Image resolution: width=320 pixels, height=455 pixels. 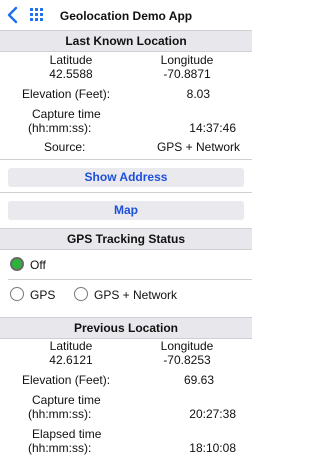 I want to click on prev-capture-time-label: Capture time, so click(x=66, y=400).